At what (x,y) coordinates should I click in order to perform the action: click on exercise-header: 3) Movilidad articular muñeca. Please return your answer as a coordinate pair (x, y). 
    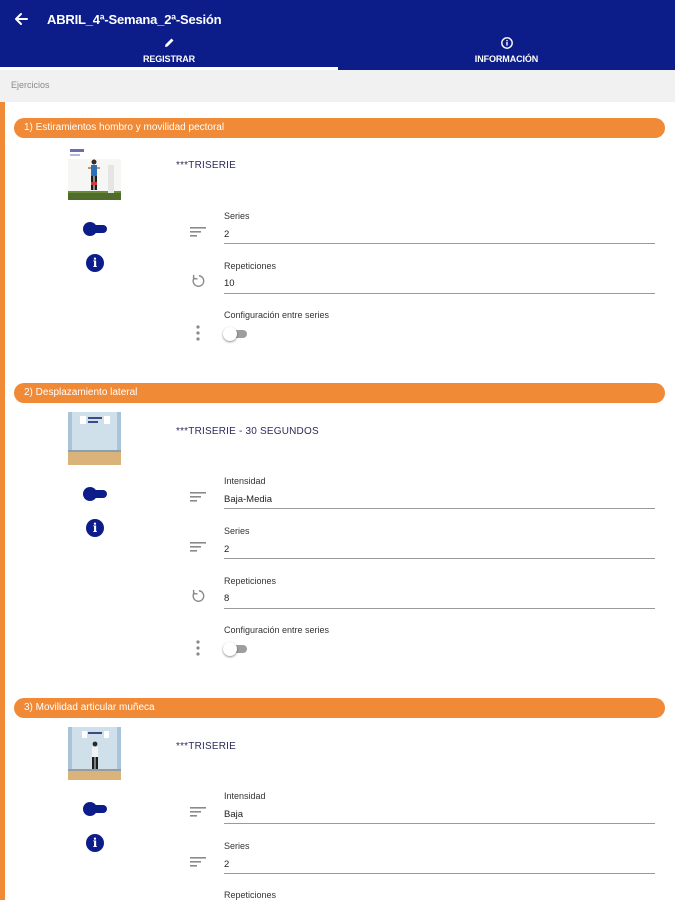
    Looking at the image, I should click on (339, 708).